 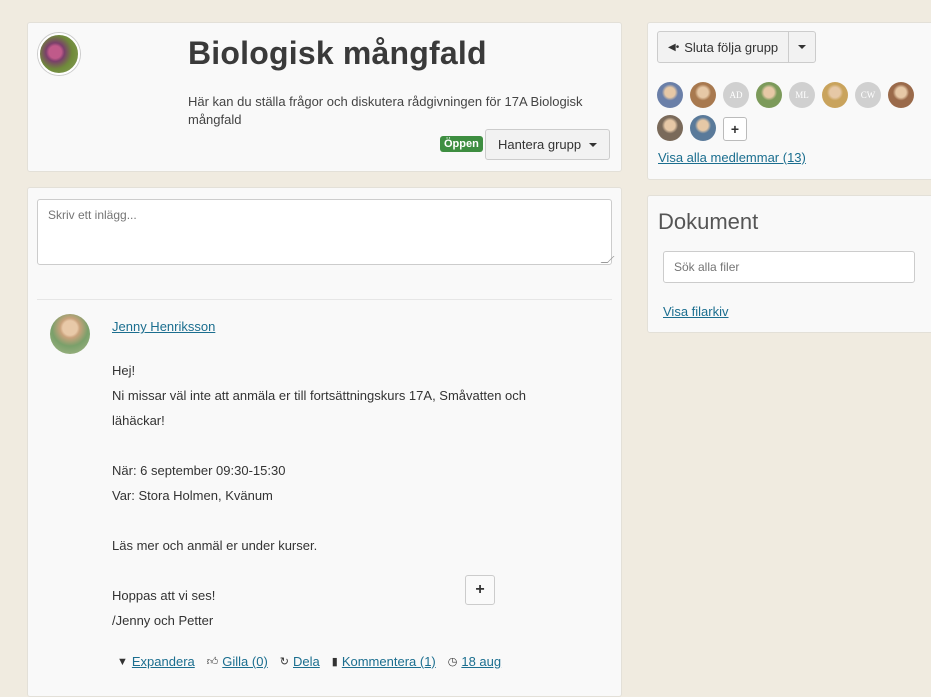 I want to click on manage-group-button: Hantera grupp, so click(x=548, y=144).